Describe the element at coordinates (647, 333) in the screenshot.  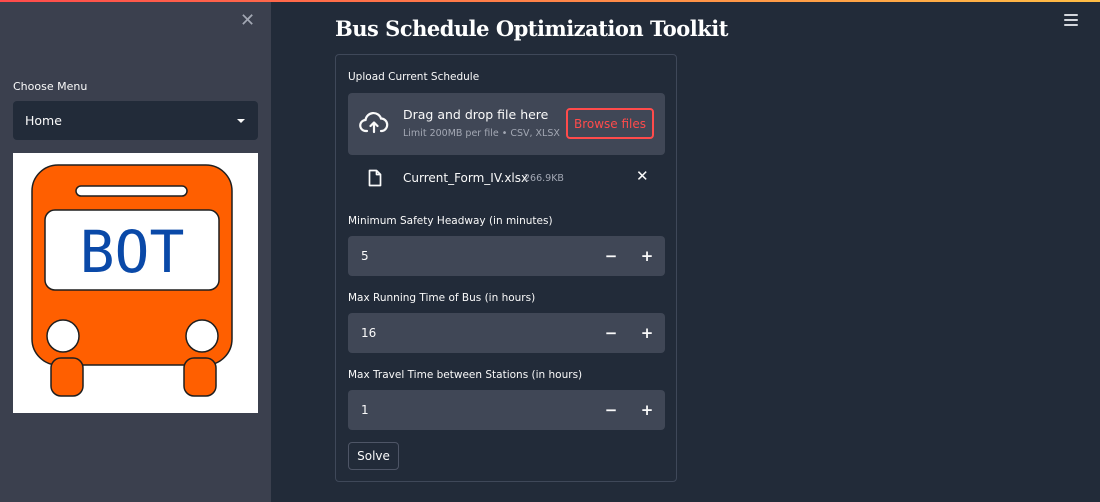
I see `running-time-increment-button: +` at that location.